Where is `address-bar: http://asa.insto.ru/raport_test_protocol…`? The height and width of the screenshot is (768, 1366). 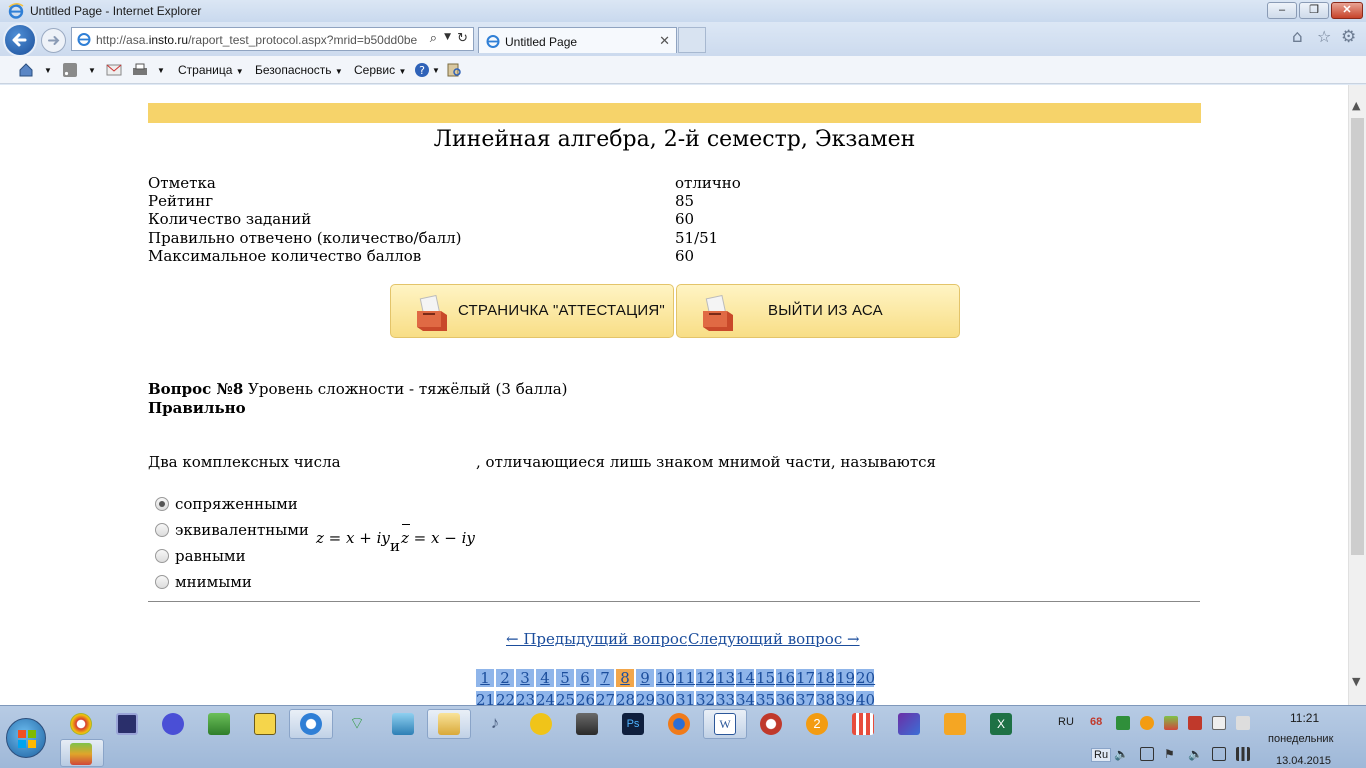 address-bar: http://asa.insto.ru/raport_test_protocol… is located at coordinates (272, 39).